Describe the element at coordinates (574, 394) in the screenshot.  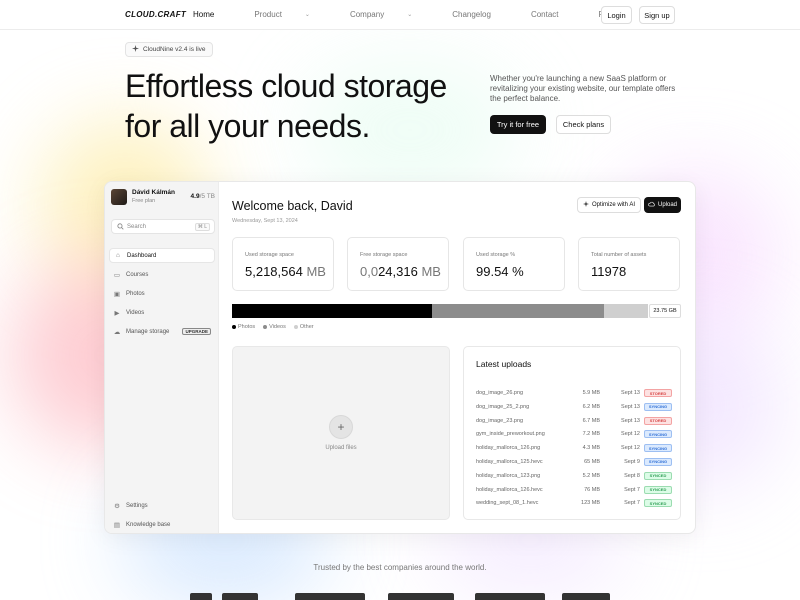
I see `upload-row: dog_image_26.png 5.9 MB Sept 13 STORED` at that location.